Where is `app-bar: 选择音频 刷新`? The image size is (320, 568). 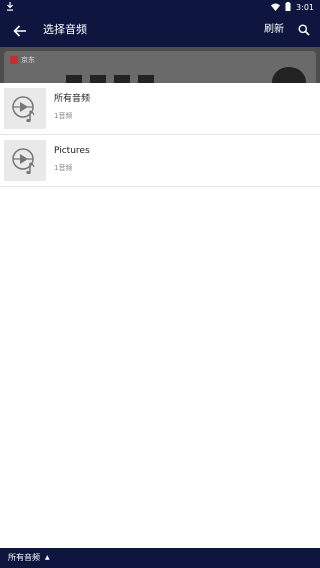 app-bar: 选择音频 刷新 is located at coordinates (160, 30).